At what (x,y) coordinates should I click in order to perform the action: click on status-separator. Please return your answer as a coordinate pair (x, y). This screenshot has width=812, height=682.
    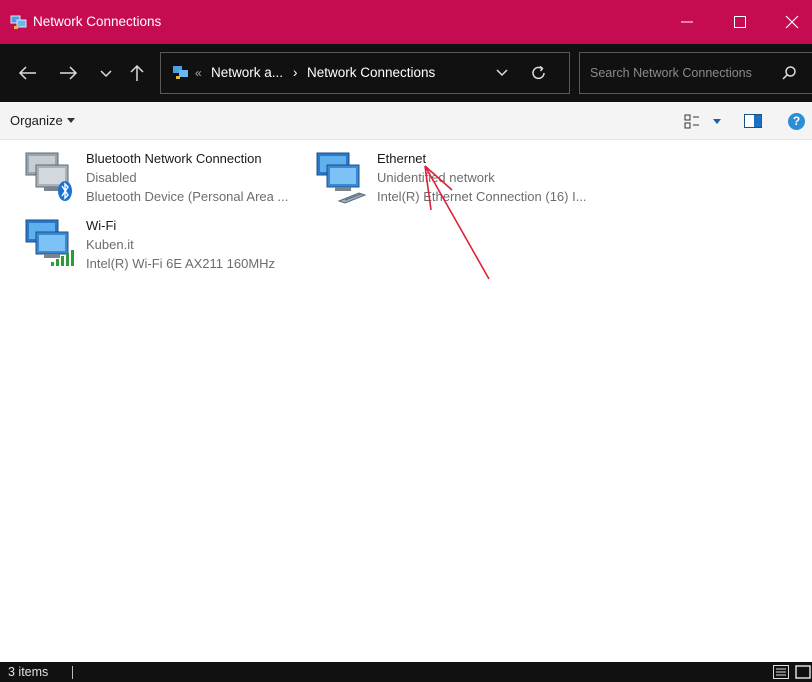
    Looking at the image, I should click on (72, 672).